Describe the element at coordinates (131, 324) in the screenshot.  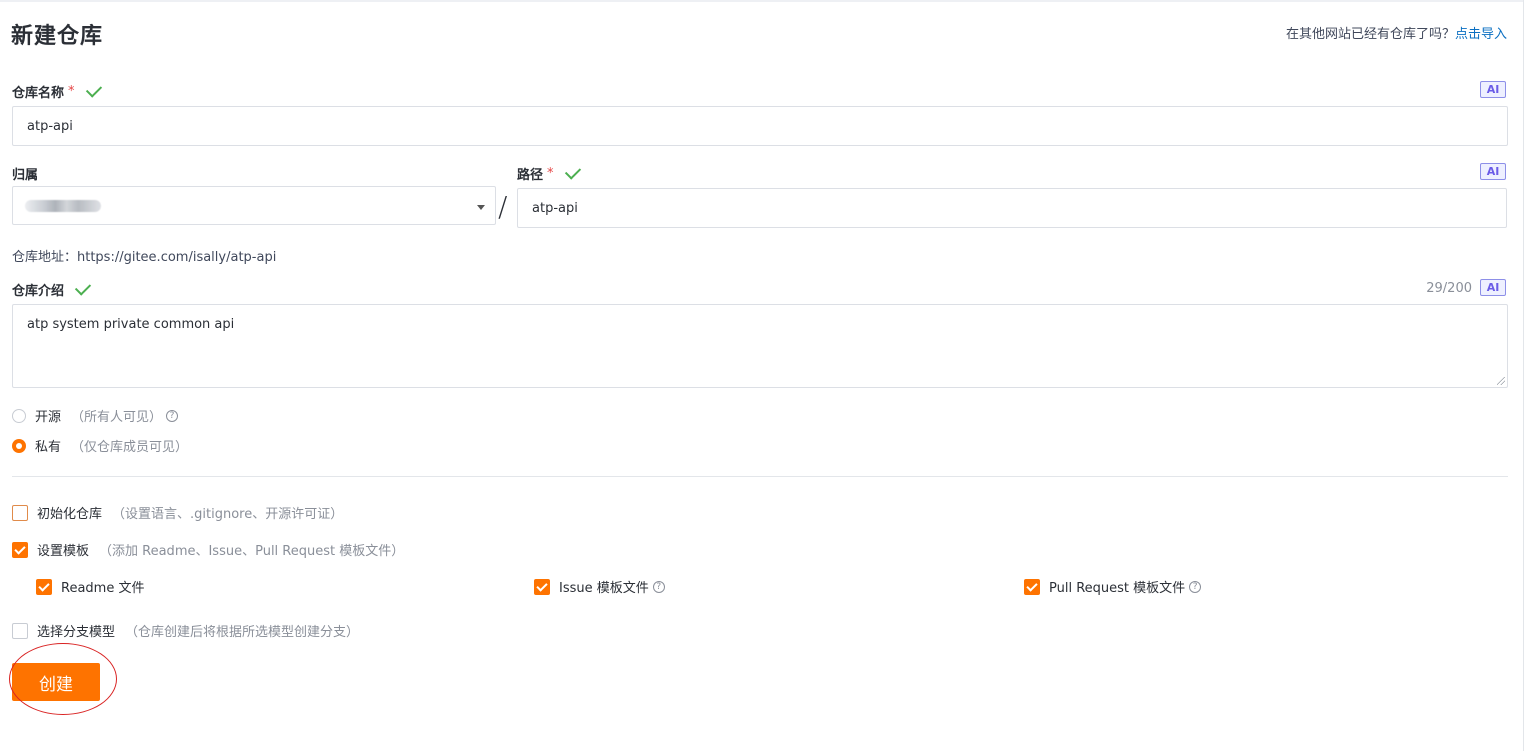
I see `description-text: atp system private common api` at that location.